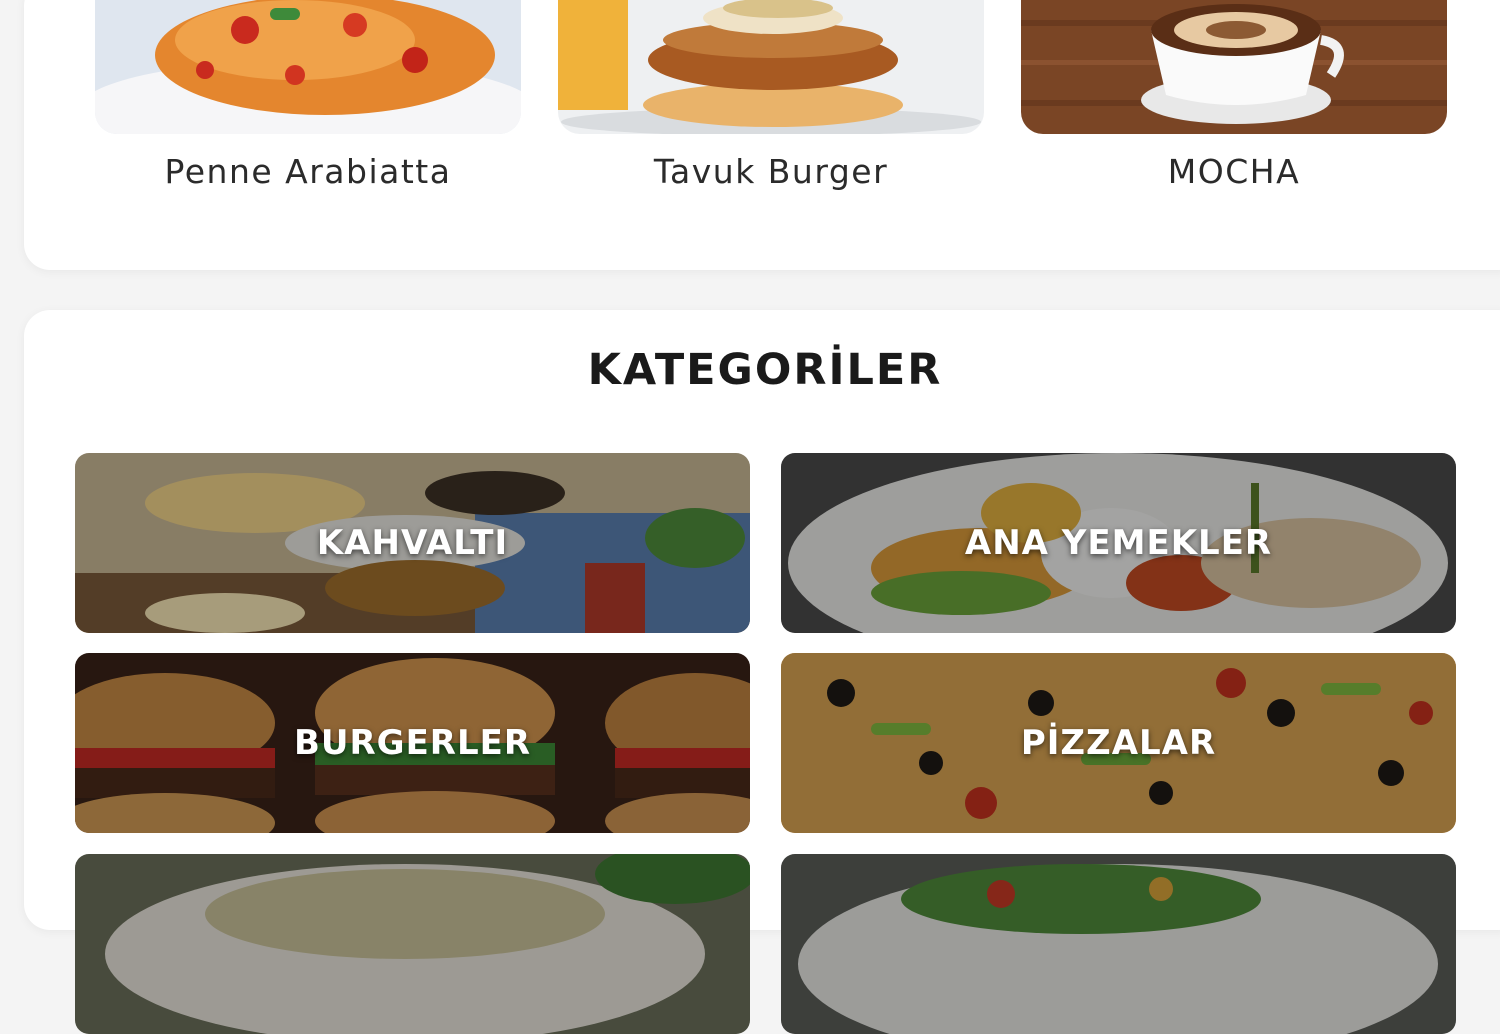 The width and height of the screenshot is (1500, 1034). I want to click on featured-item-label: MOCHA, so click(1234, 171).